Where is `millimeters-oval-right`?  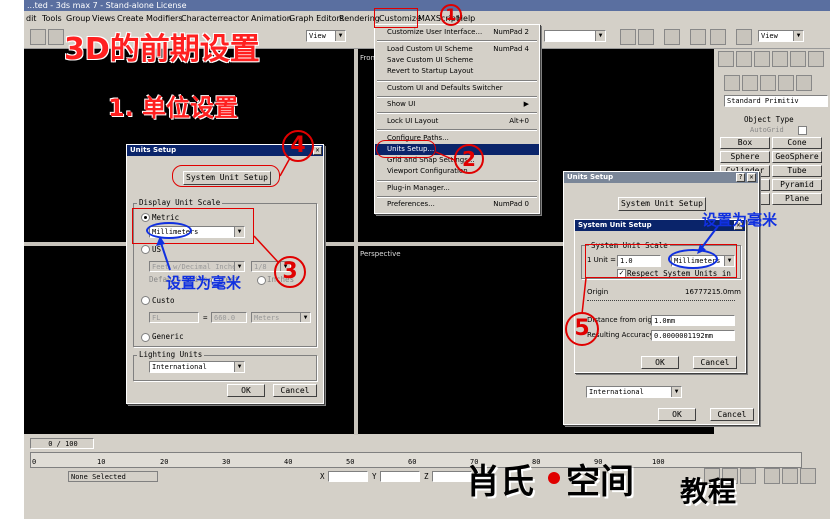 millimeters-oval-right is located at coordinates (693, 259).